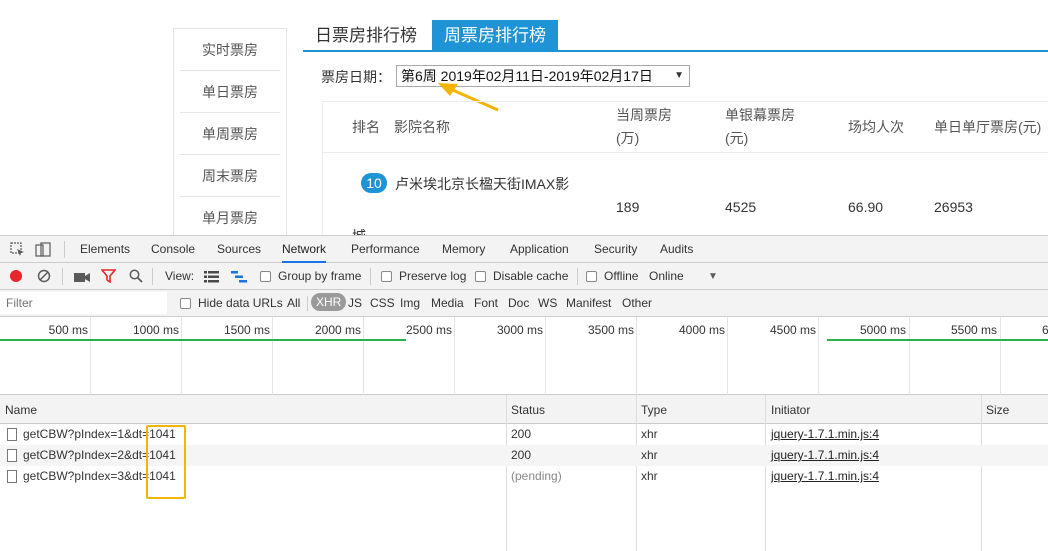  What do you see at coordinates (230, 92) in the screenshot?
I see `nav-item-daily: 单日票房` at bounding box center [230, 92].